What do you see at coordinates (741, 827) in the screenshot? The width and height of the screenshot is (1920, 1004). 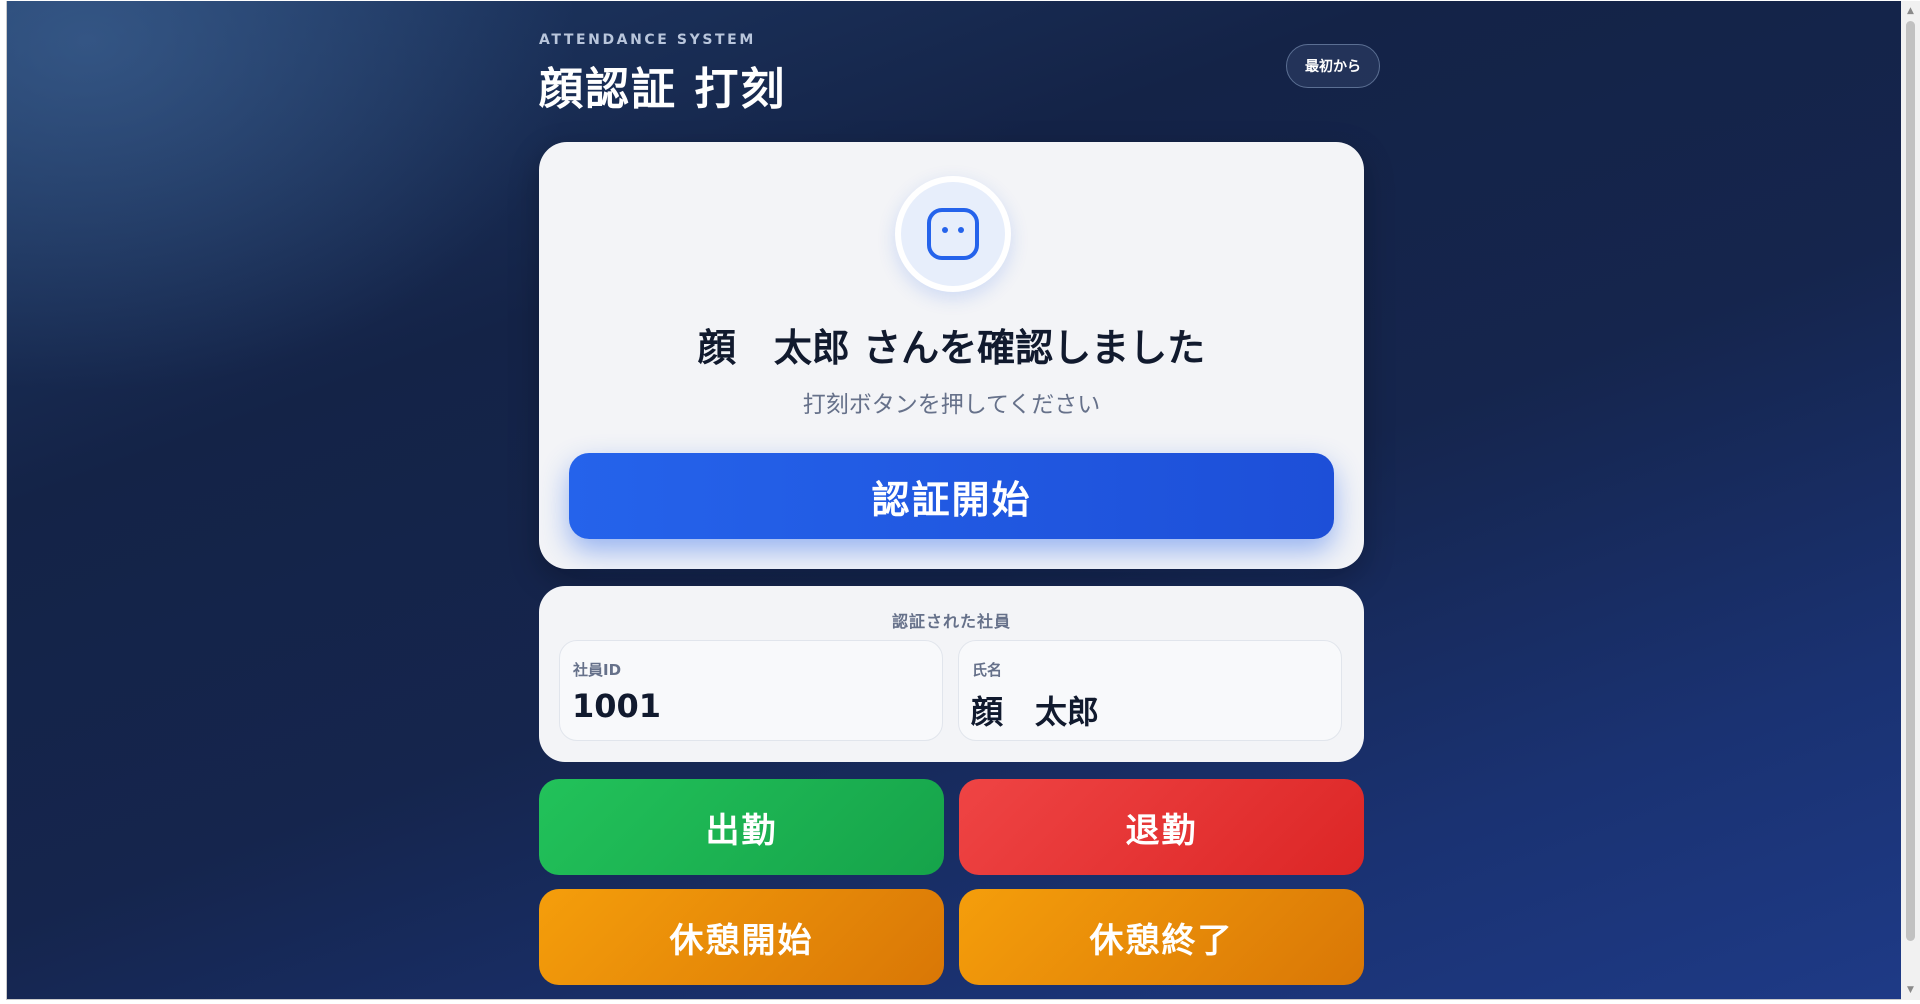 I see `clock-in-button: 出勤` at bounding box center [741, 827].